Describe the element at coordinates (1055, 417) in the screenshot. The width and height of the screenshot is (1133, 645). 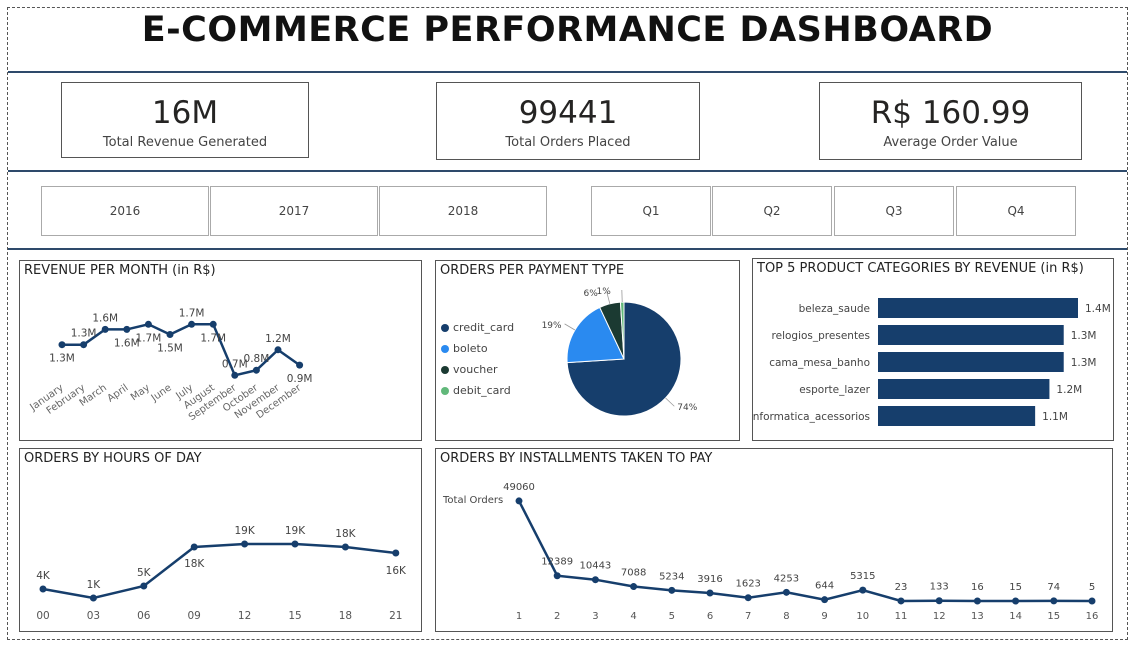
I see `data-label: 1.1M` at that location.